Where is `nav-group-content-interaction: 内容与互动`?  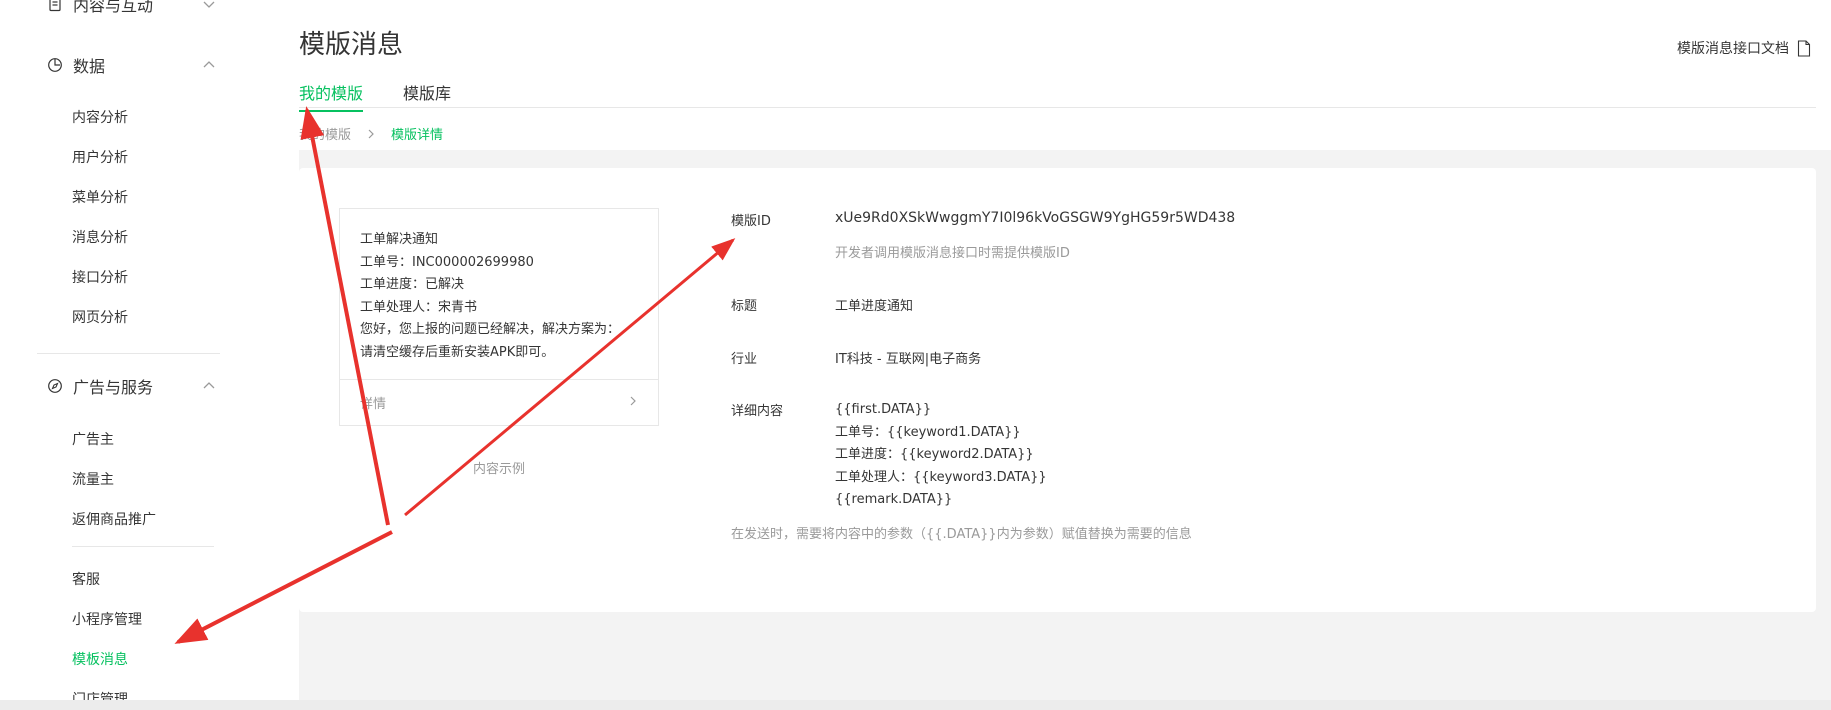 nav-group-content-interaction: 内容与互动 is located at coordinates (132, 8).